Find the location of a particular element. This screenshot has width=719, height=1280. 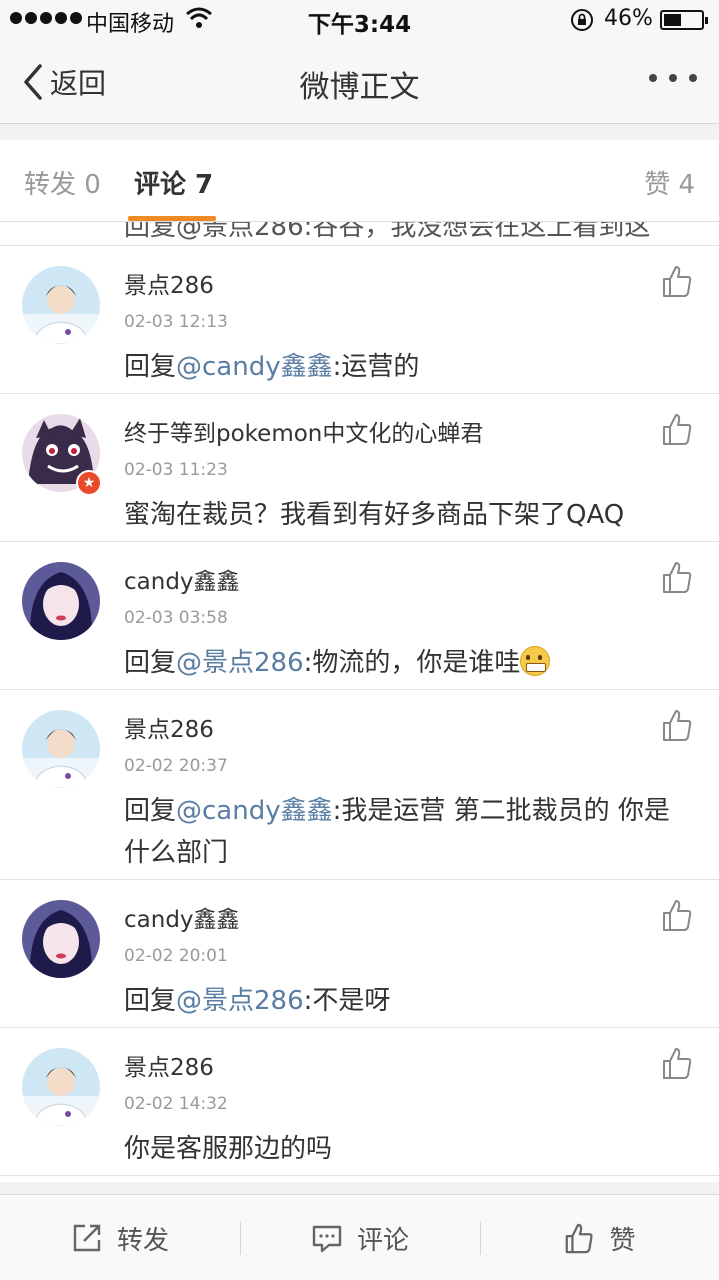

share-icon is located at coordinates (87, 1238).